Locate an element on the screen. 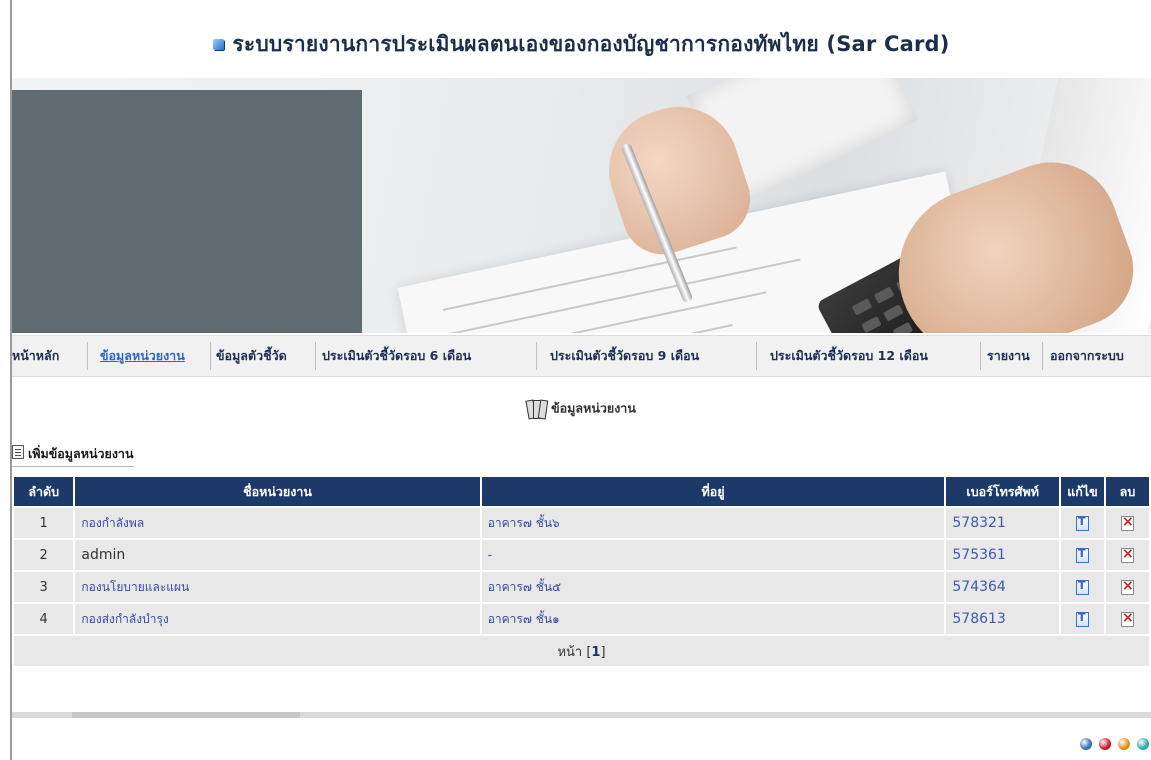 The image size is (1151, 760). column-header-phone: เบอร์โทรศัพท์ is located at coordinates (1002, 491).